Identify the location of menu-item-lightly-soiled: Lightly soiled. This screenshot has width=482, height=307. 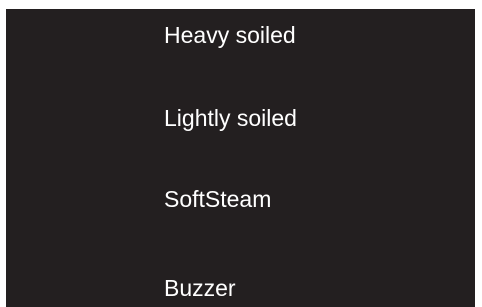
(314, 118).